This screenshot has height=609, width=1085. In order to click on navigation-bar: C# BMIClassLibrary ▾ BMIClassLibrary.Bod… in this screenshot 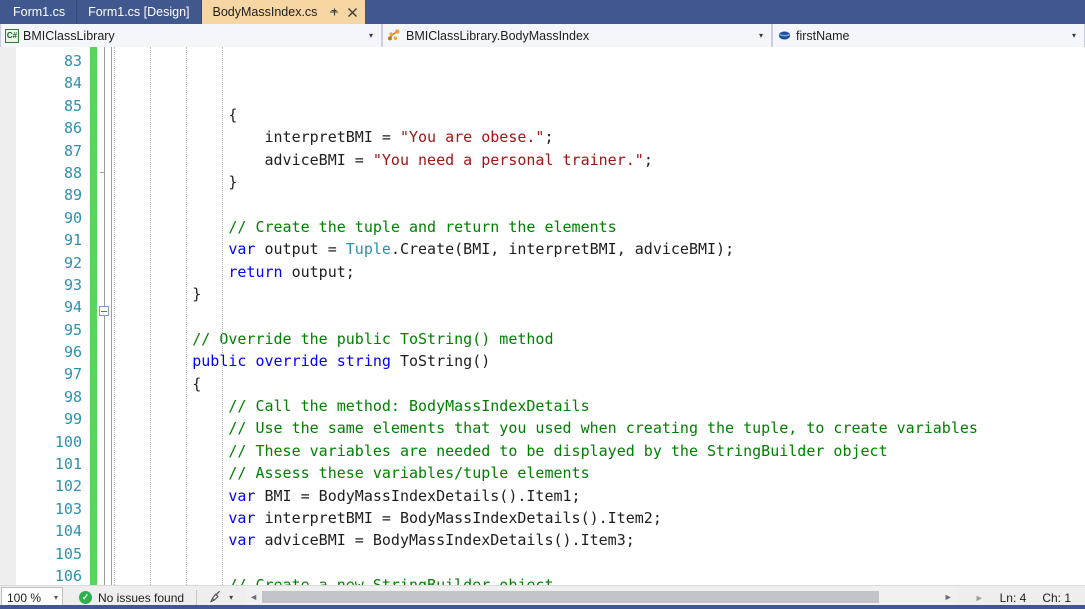, I will do `click(542, 35)`.